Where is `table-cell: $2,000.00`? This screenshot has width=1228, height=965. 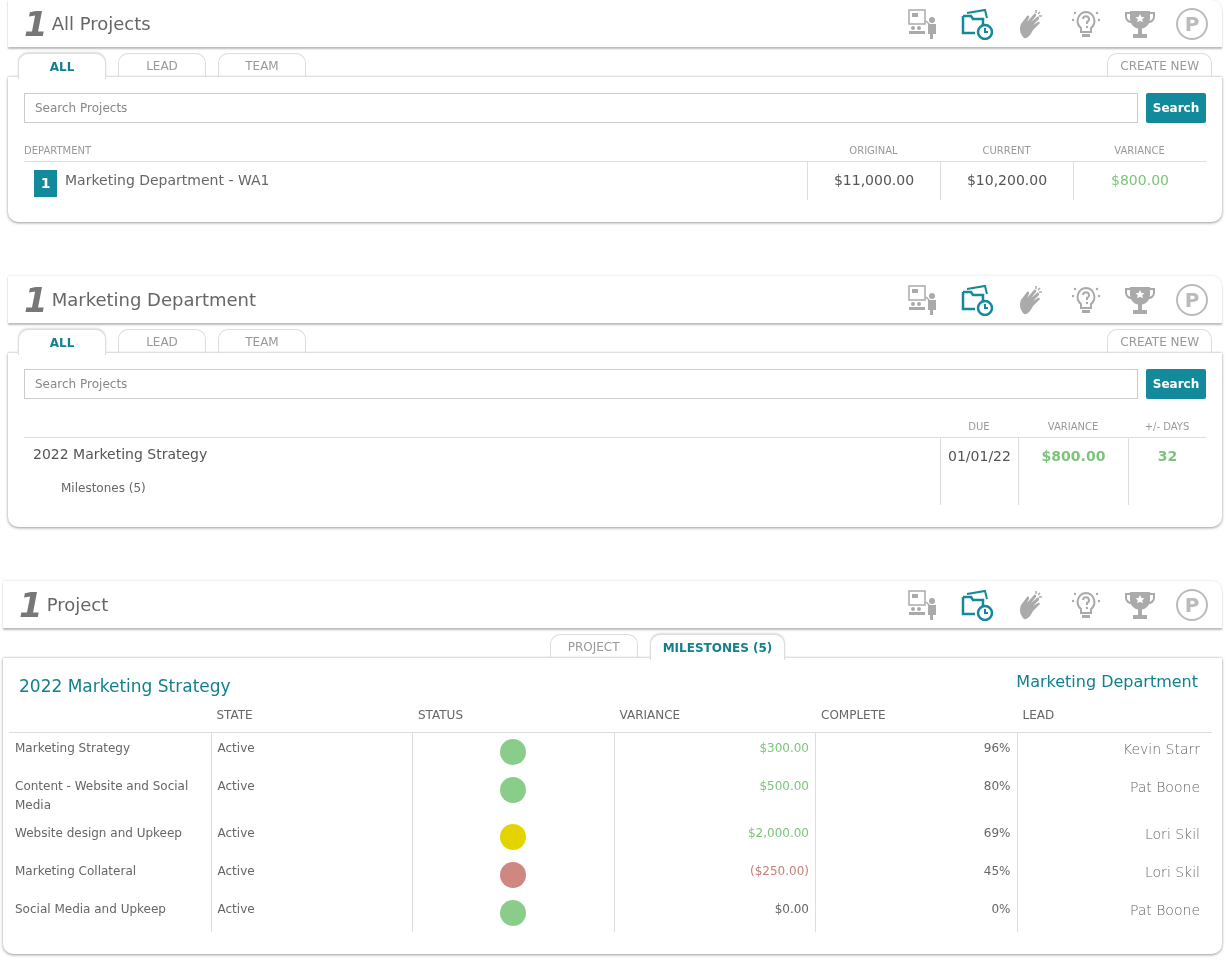 table-cell: $2,000.00 is located at coordinates (714, 837).